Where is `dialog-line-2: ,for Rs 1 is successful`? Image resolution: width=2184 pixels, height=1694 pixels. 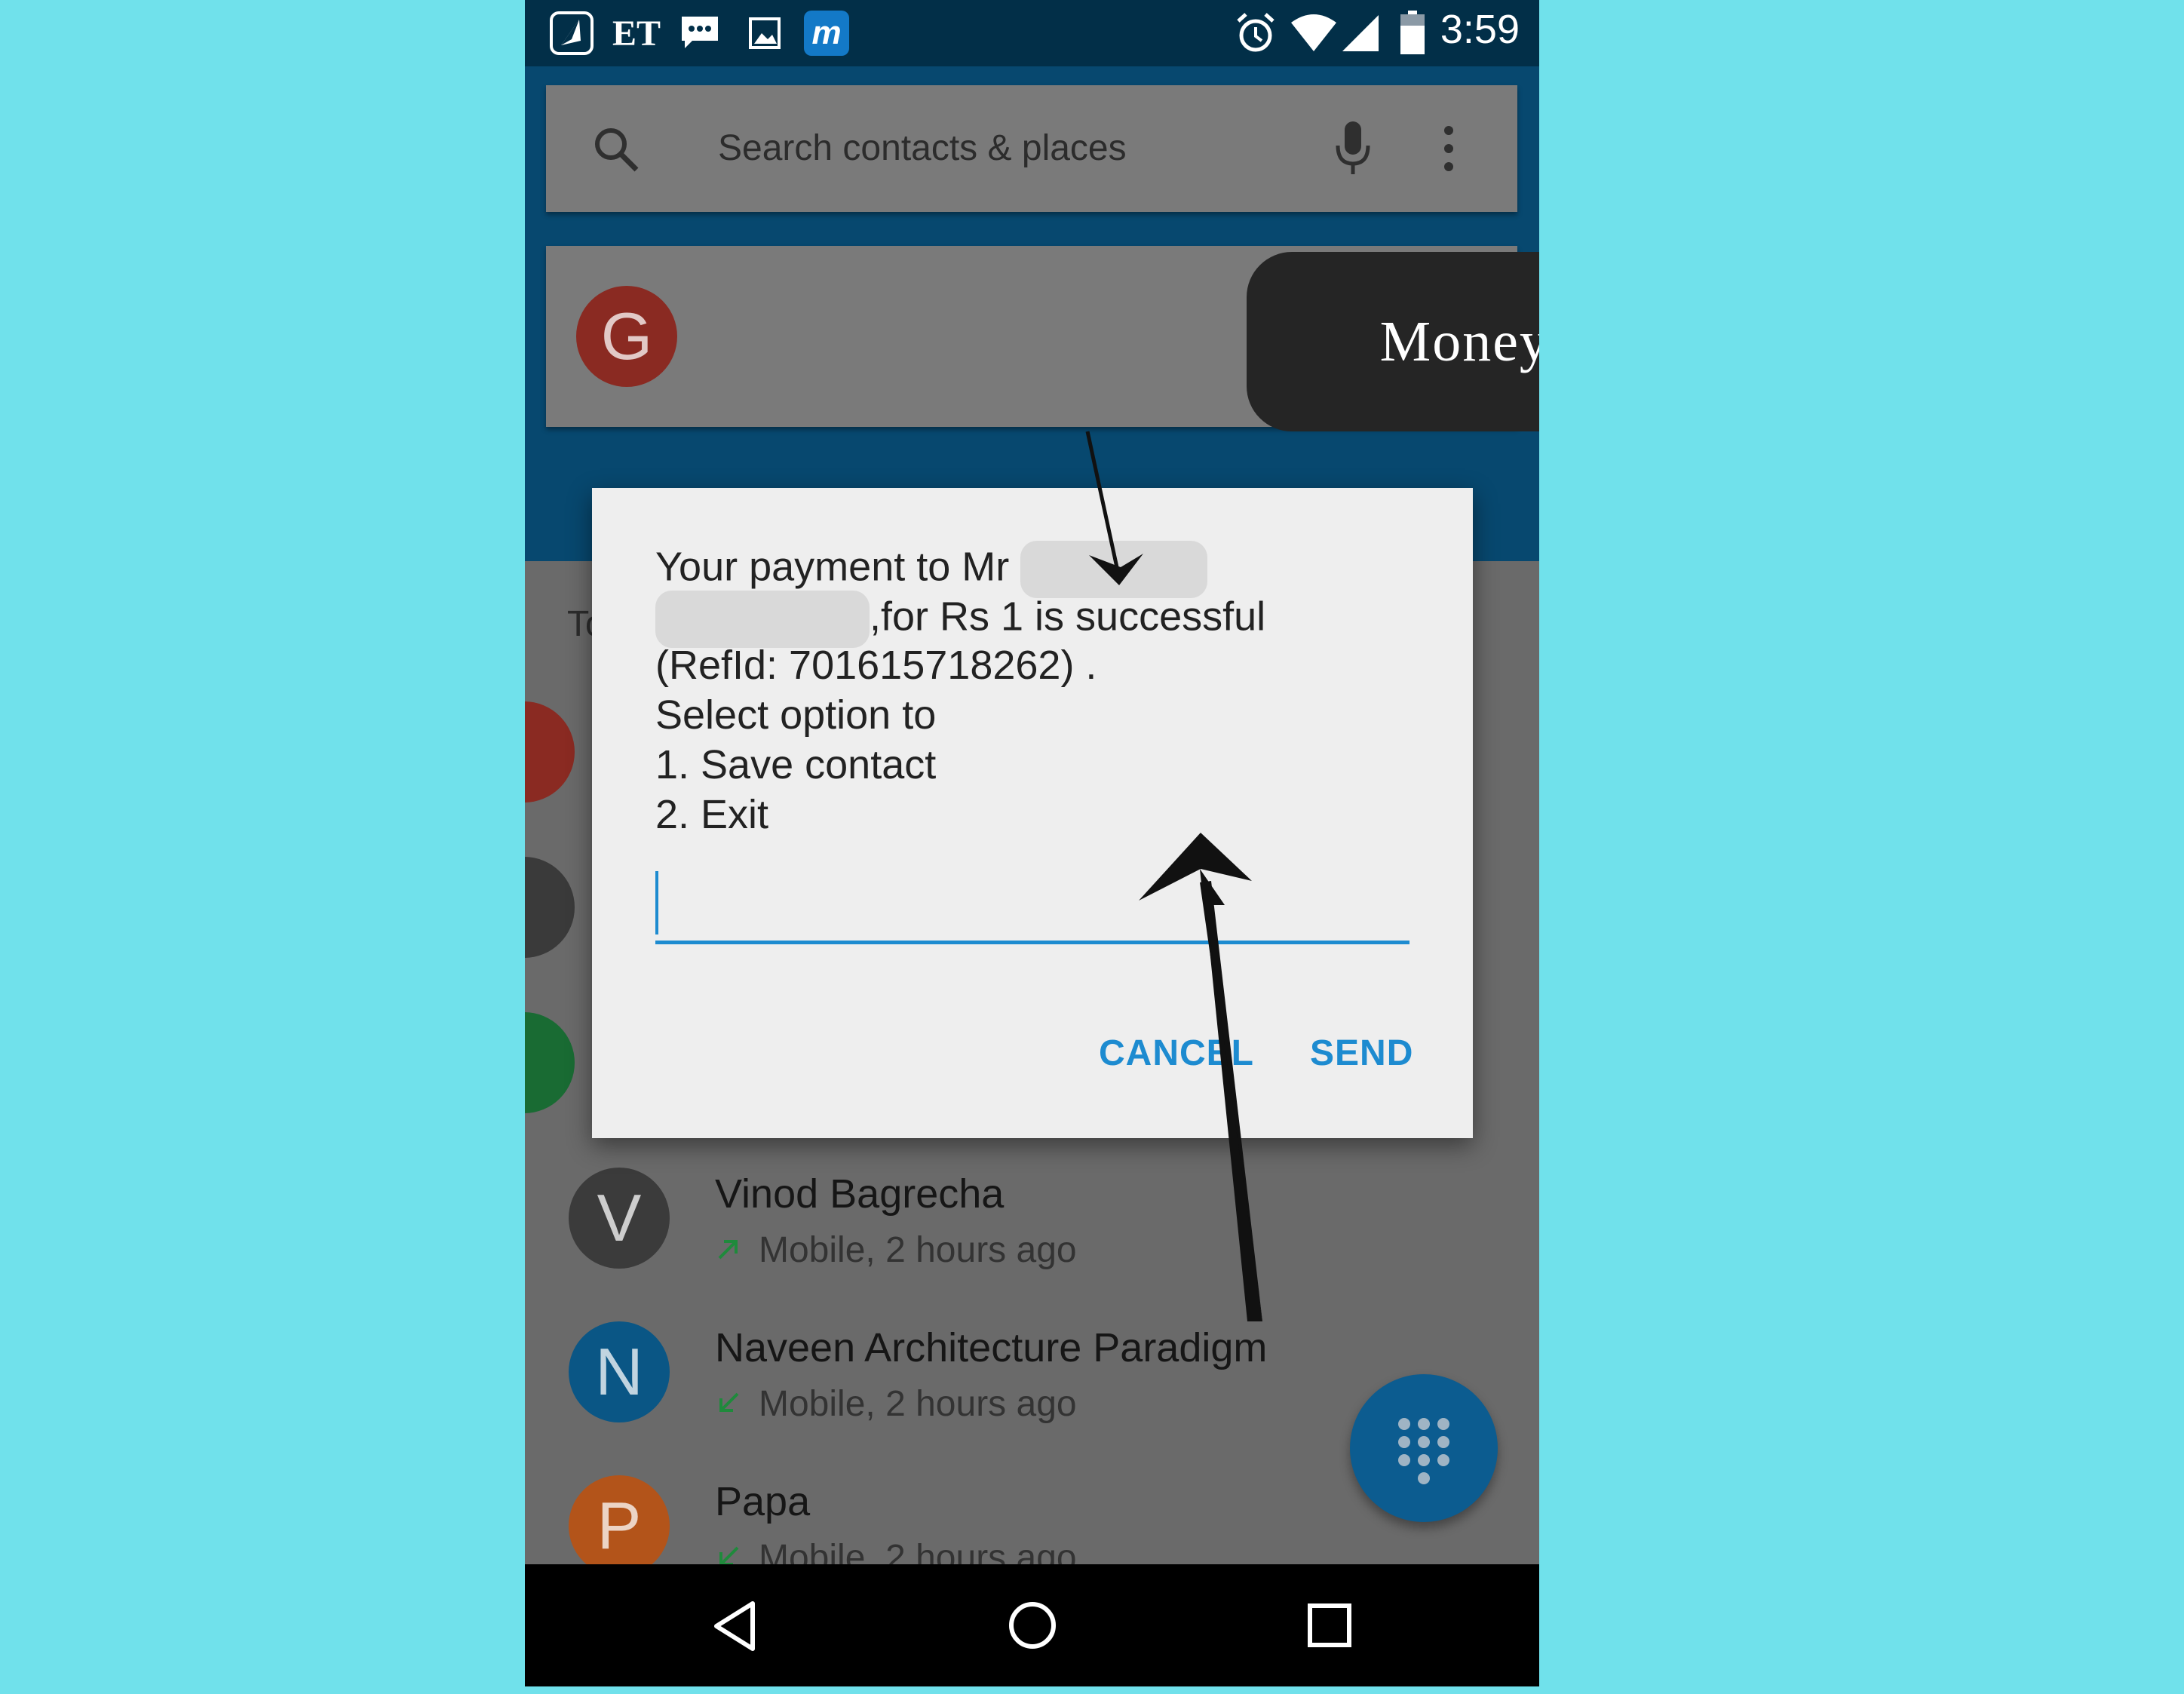
dialog-line-2: ,for Rs 1 is successful is located at coordinates (1068, 617).